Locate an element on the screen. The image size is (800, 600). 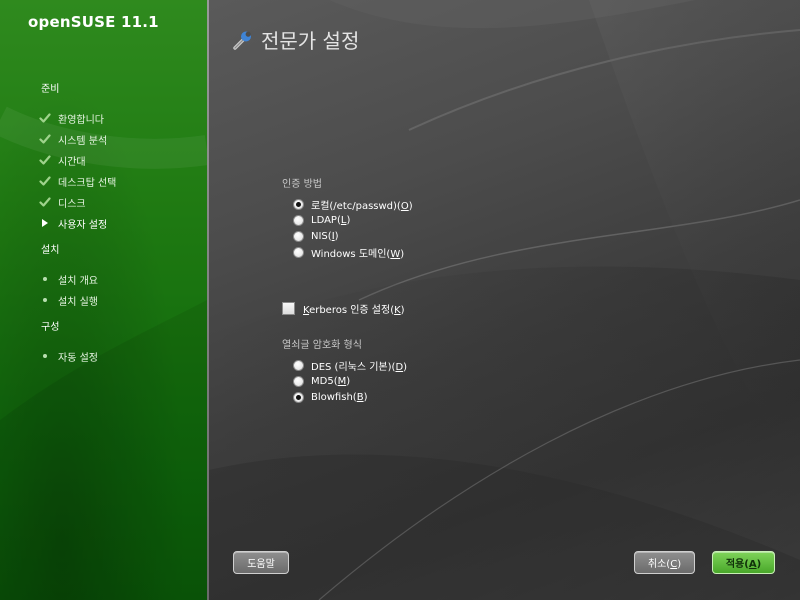
radio-md5: MD5(M) is located at coordinates (321, 381).